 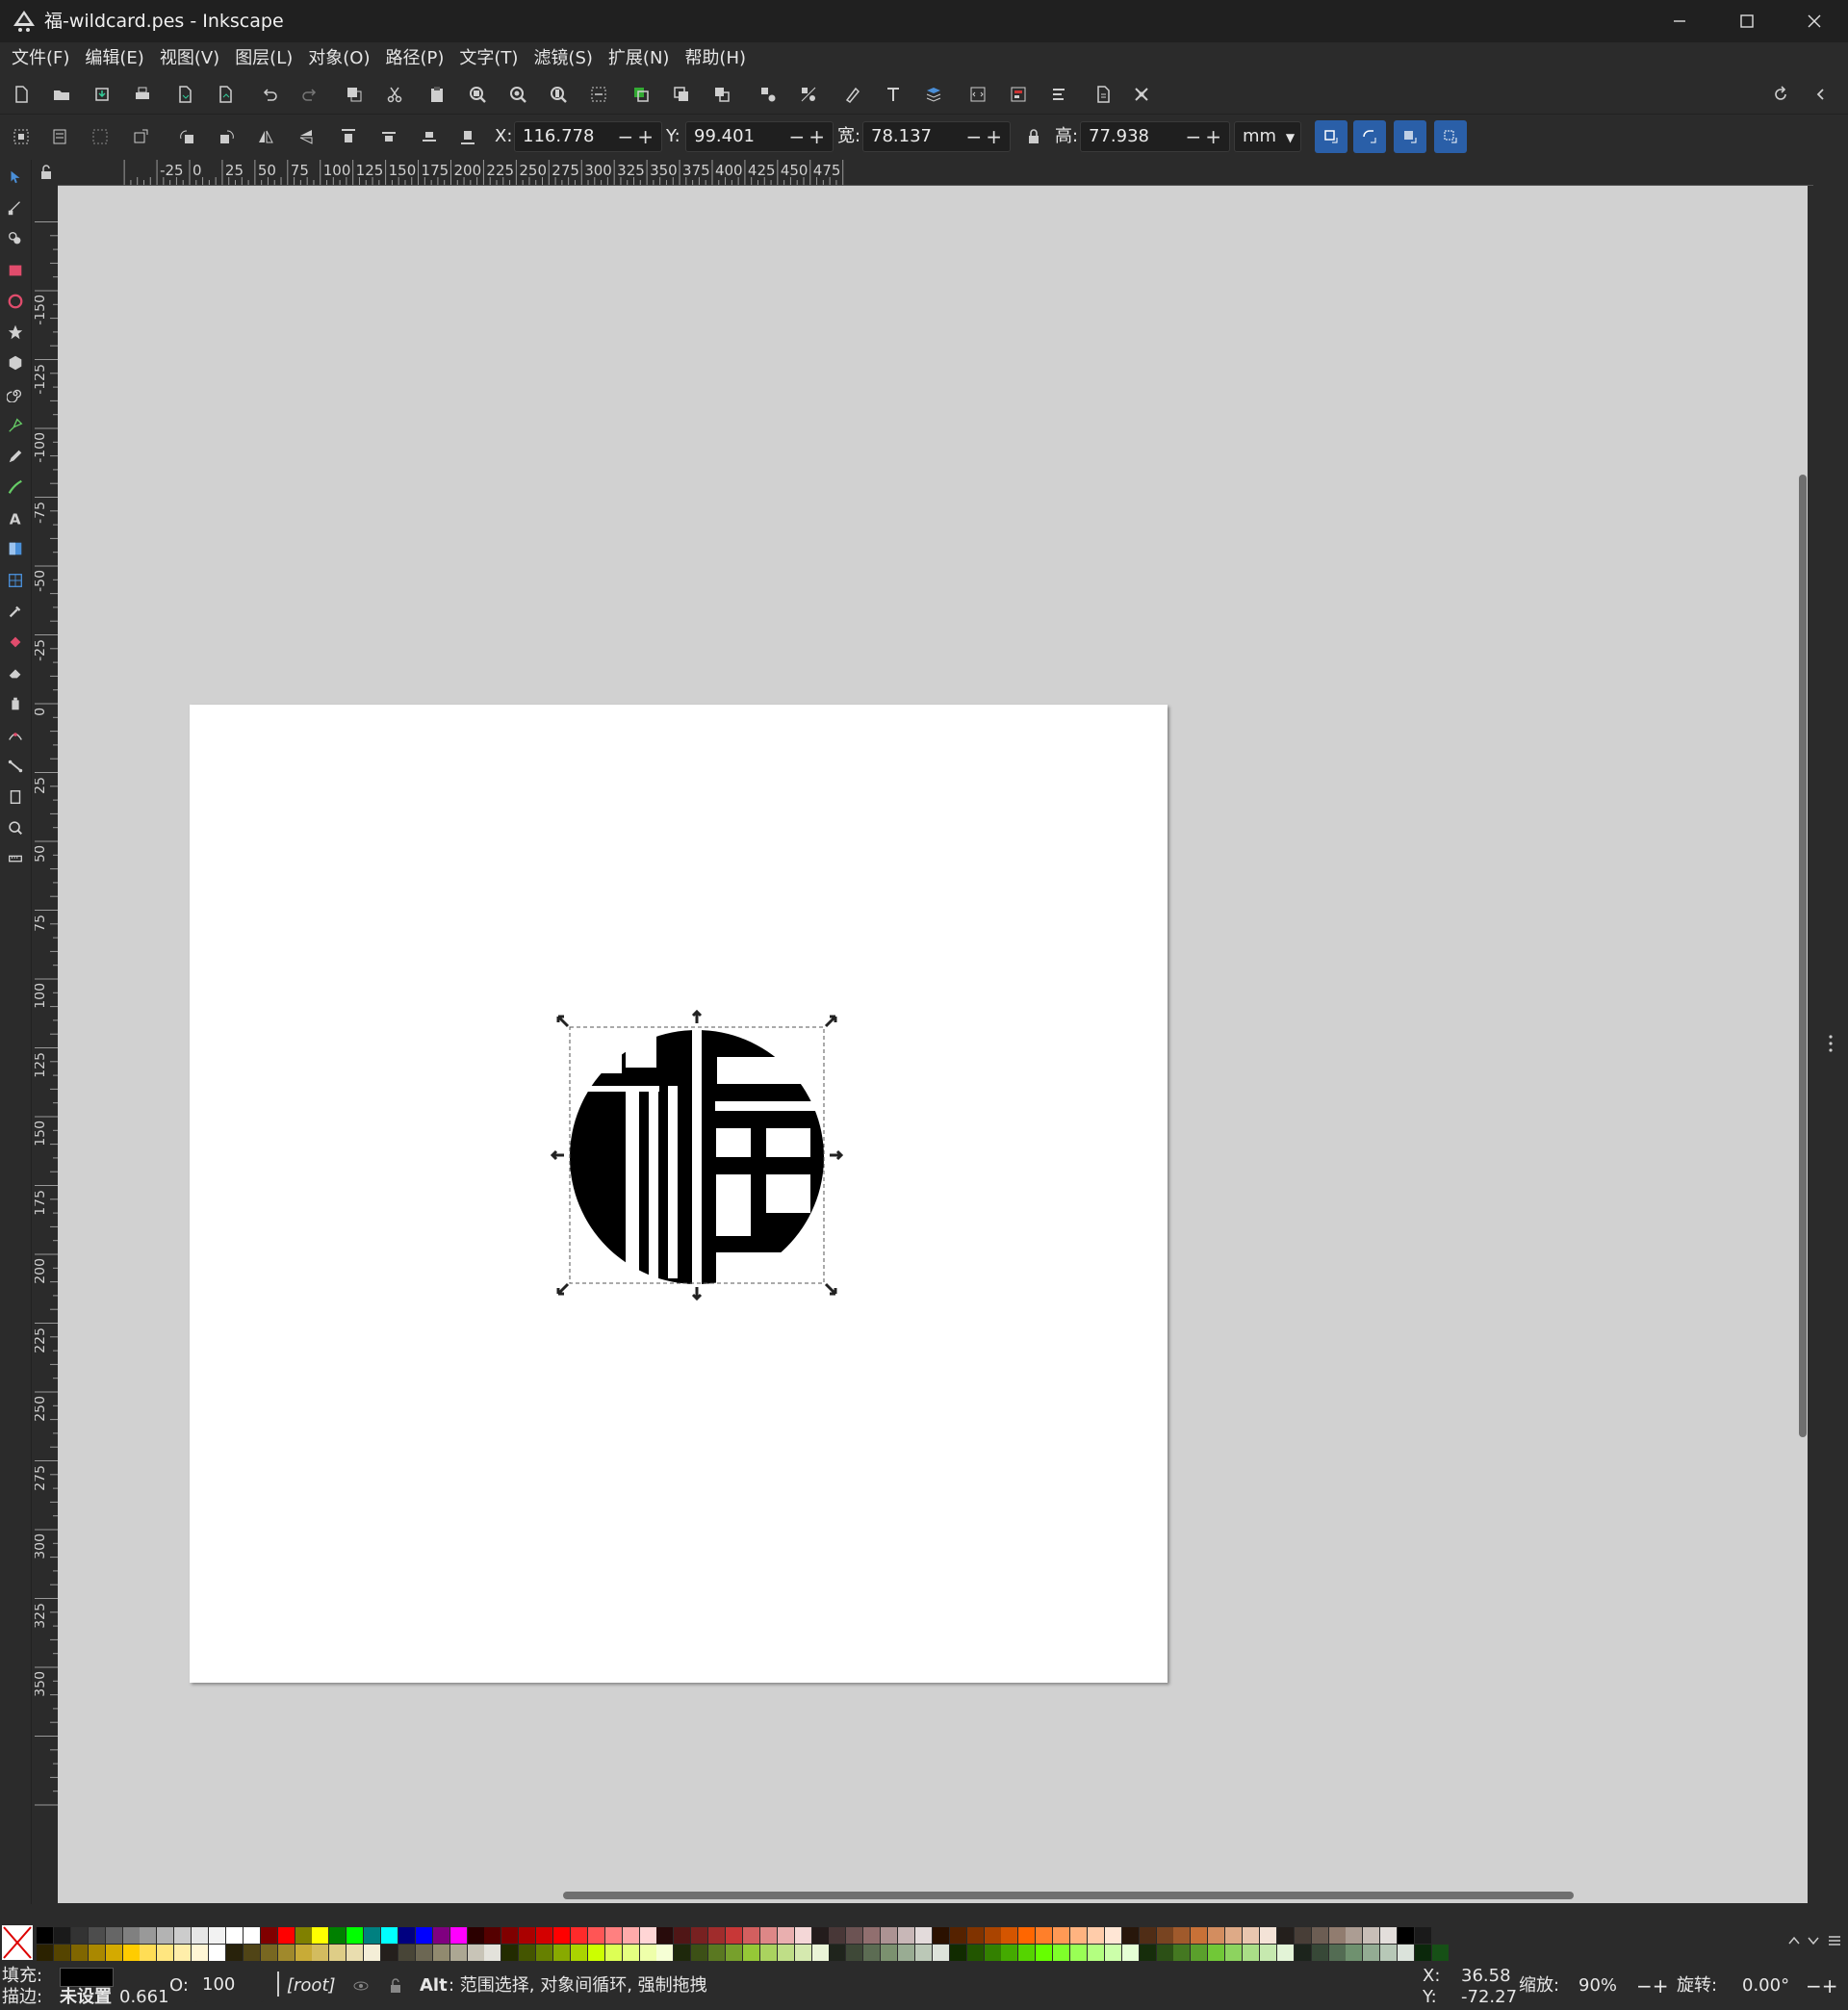 What do you see at coordinates (1794, 1941) in the screenshot?
I see `palette-scroll-up-icon` at bounding box center [1794, 1941].